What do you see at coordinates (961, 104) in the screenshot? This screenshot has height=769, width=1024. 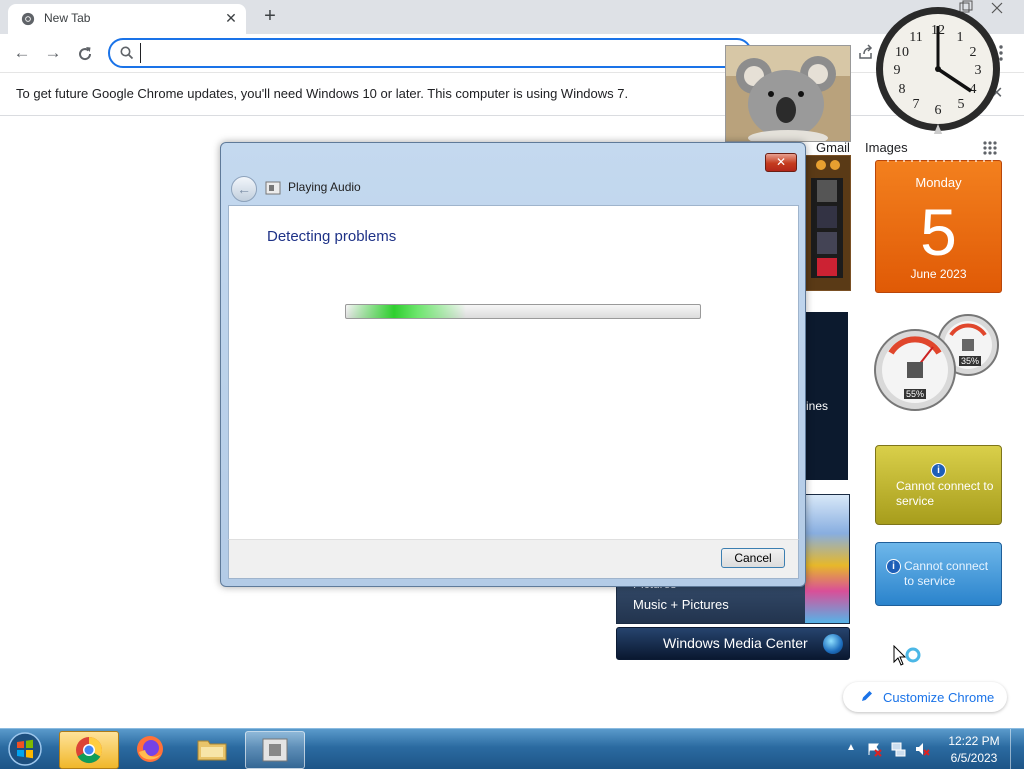 I see `svg-text: 5` at bounding box center [961, 104].